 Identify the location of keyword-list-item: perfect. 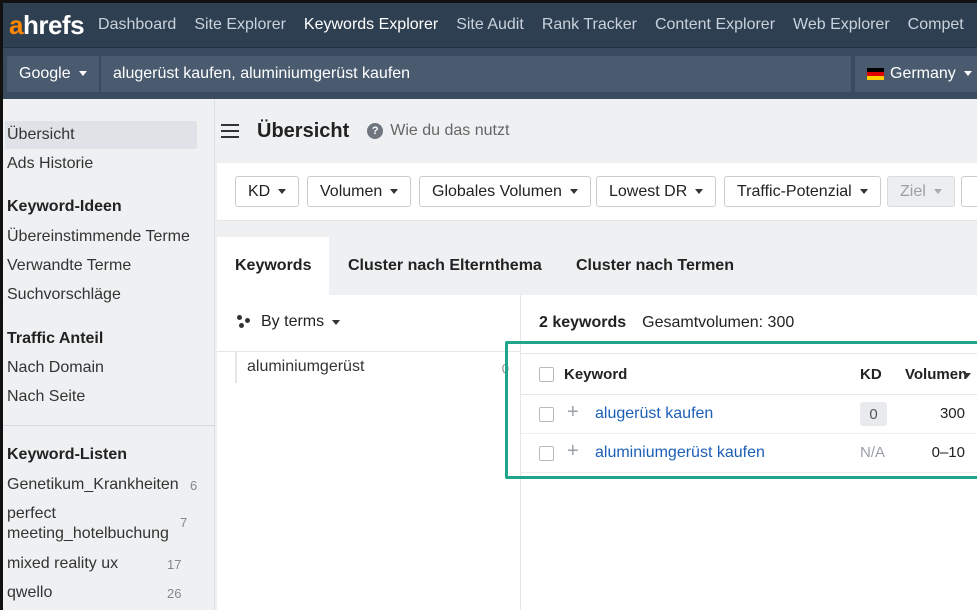
(31, 514).